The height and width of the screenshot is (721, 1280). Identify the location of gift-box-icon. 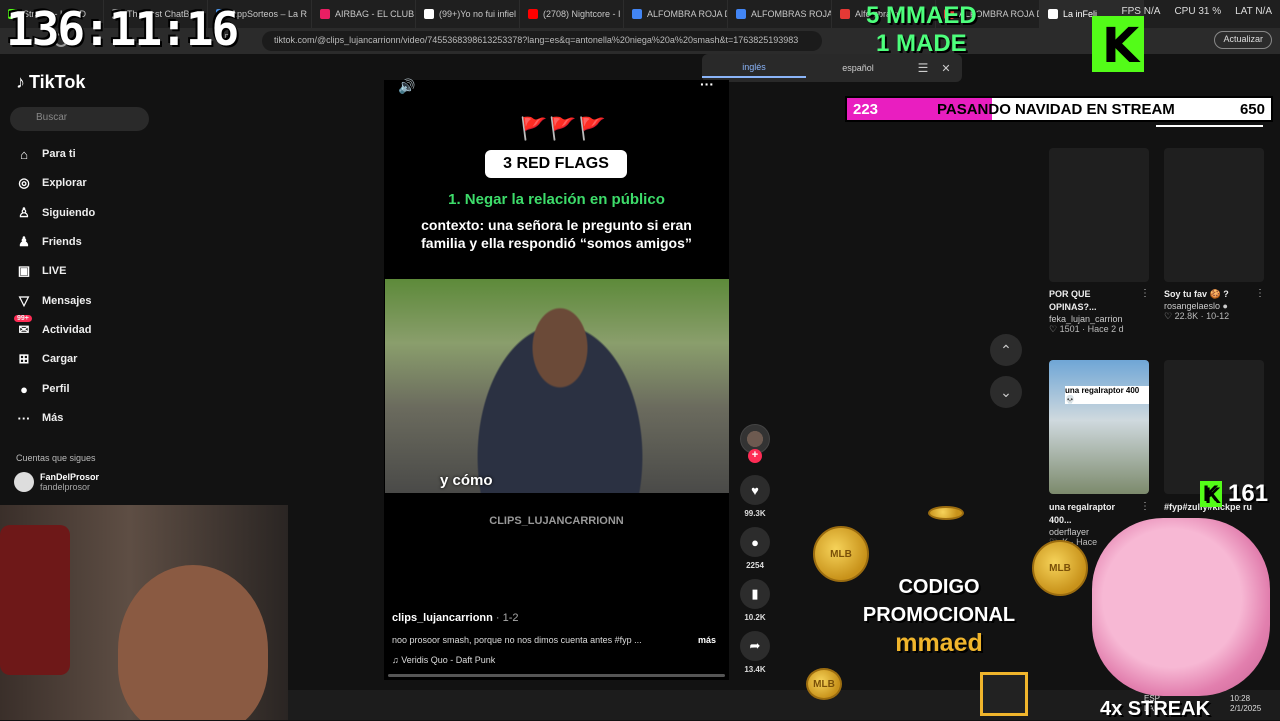
(1004, 694).